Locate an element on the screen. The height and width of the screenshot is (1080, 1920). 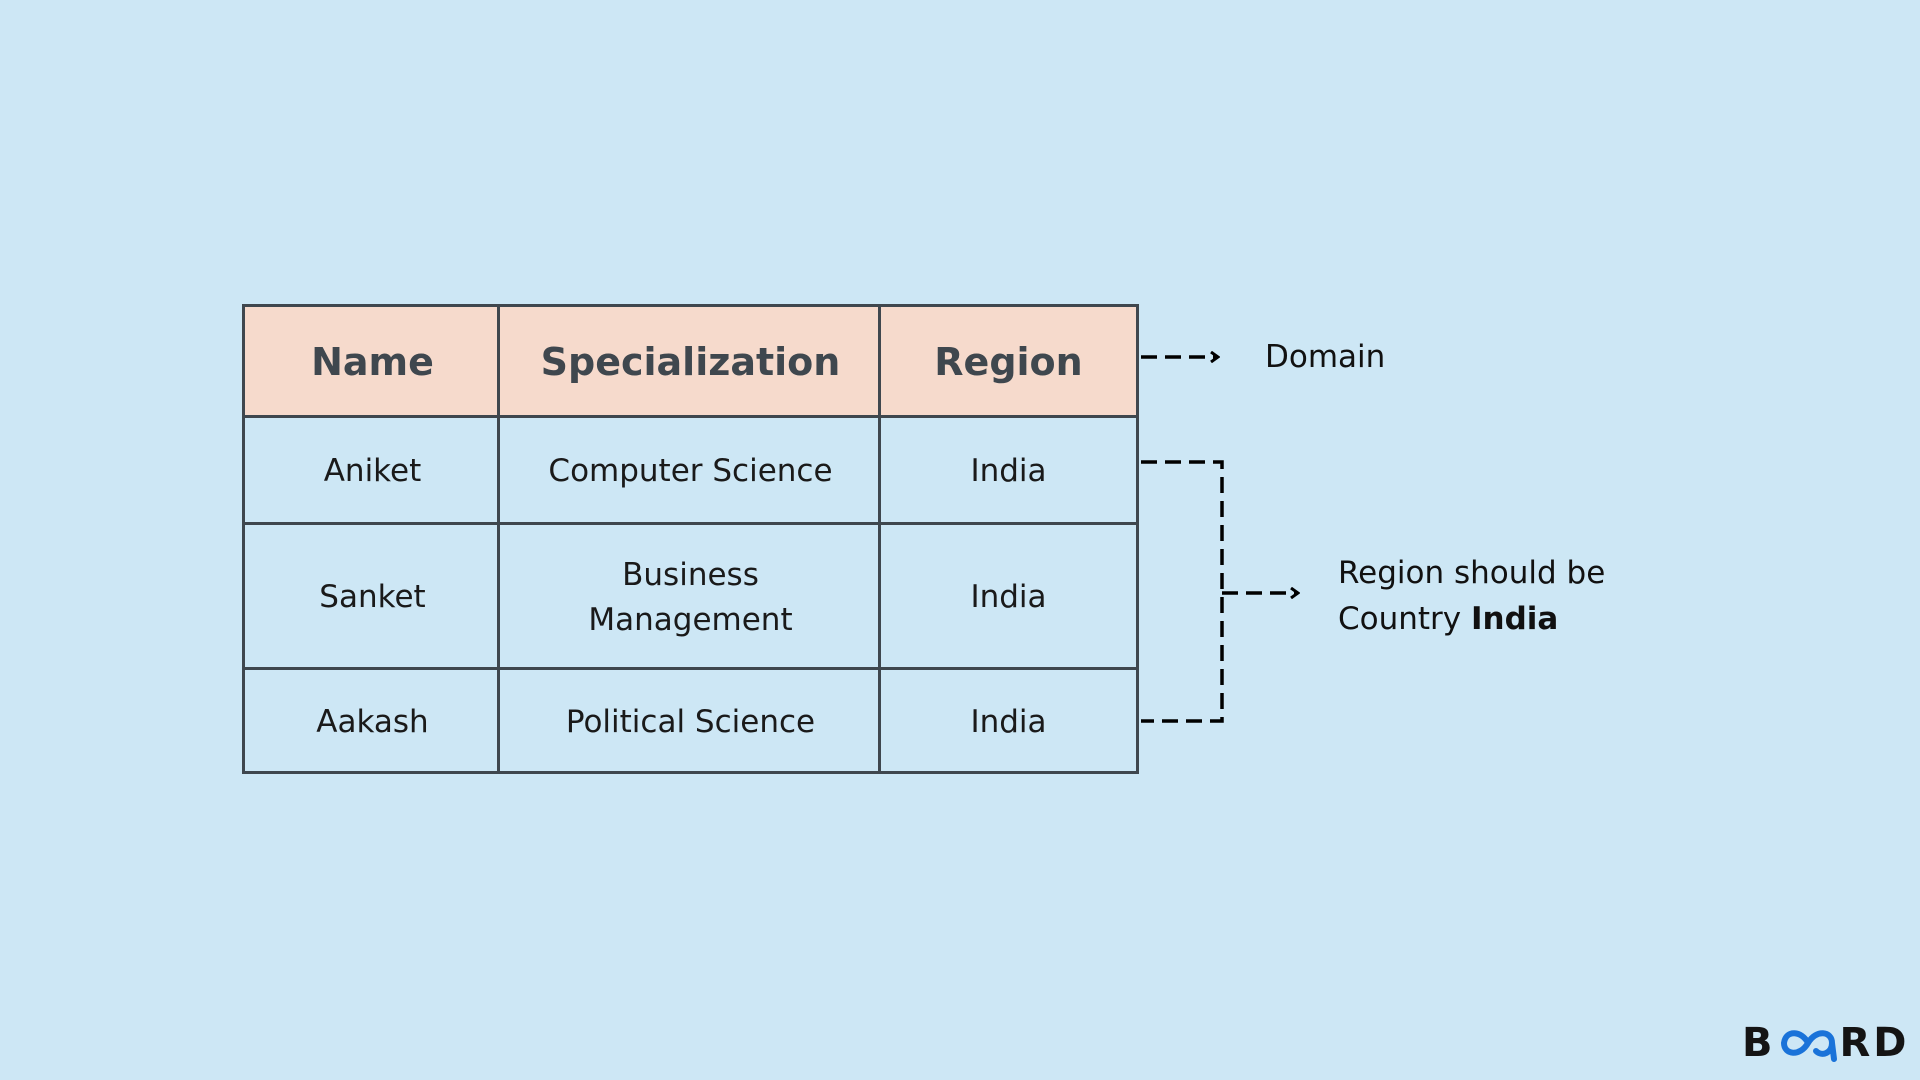
brand-logo: B RD is located at coordinates (1826, 1043).